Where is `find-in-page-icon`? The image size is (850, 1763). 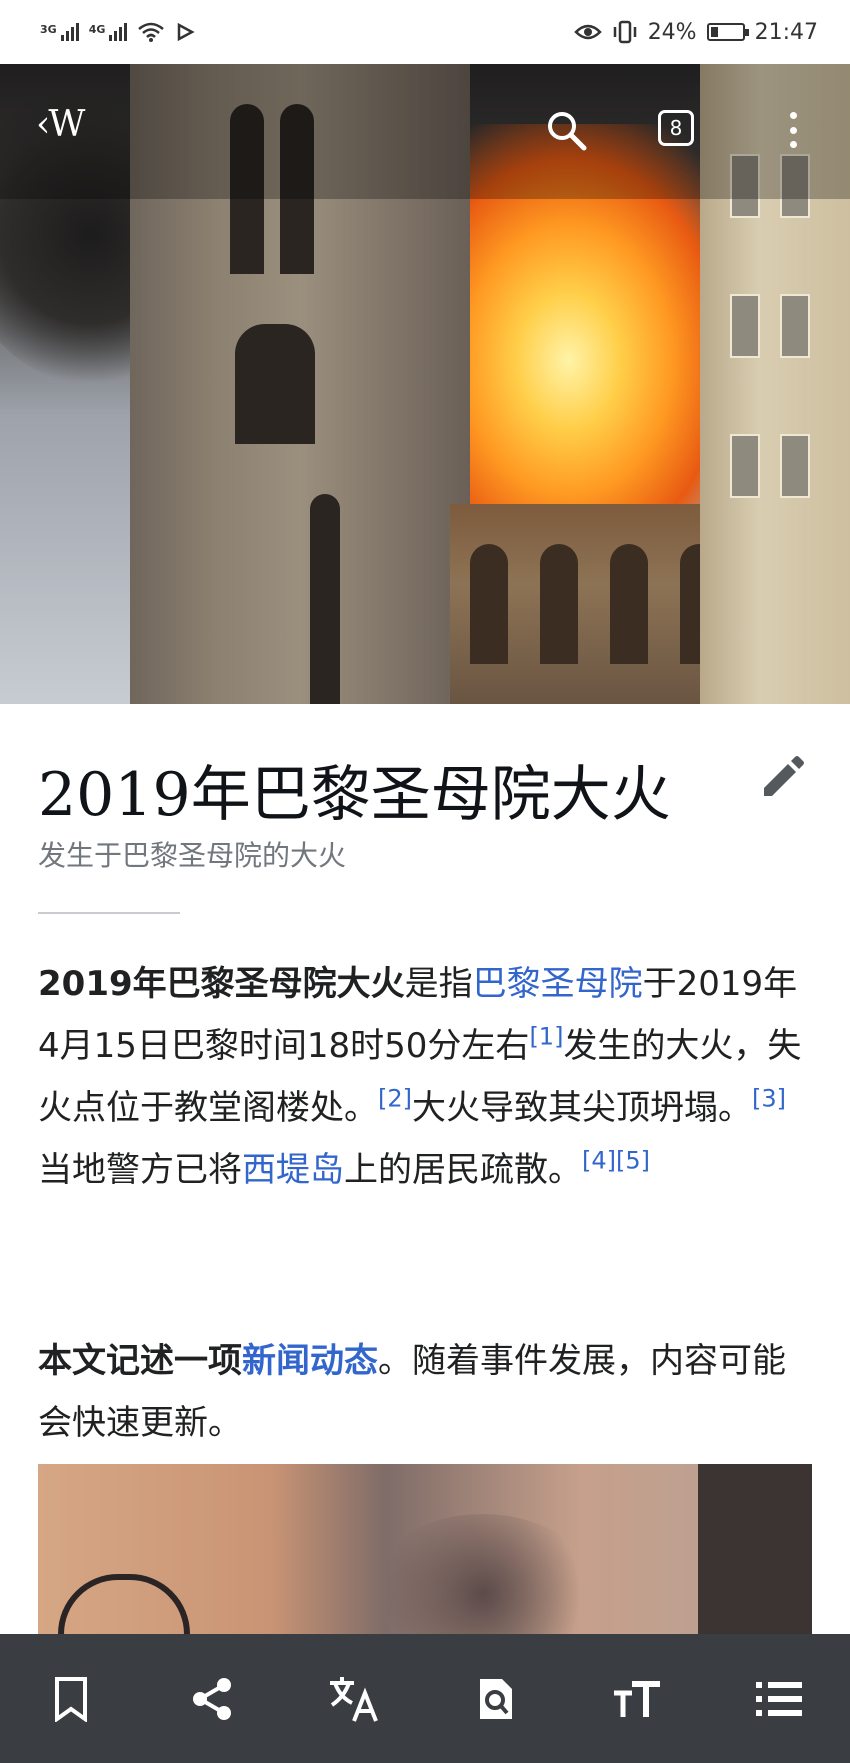
find-in-page-icon is located at coordinates (495, 1698).